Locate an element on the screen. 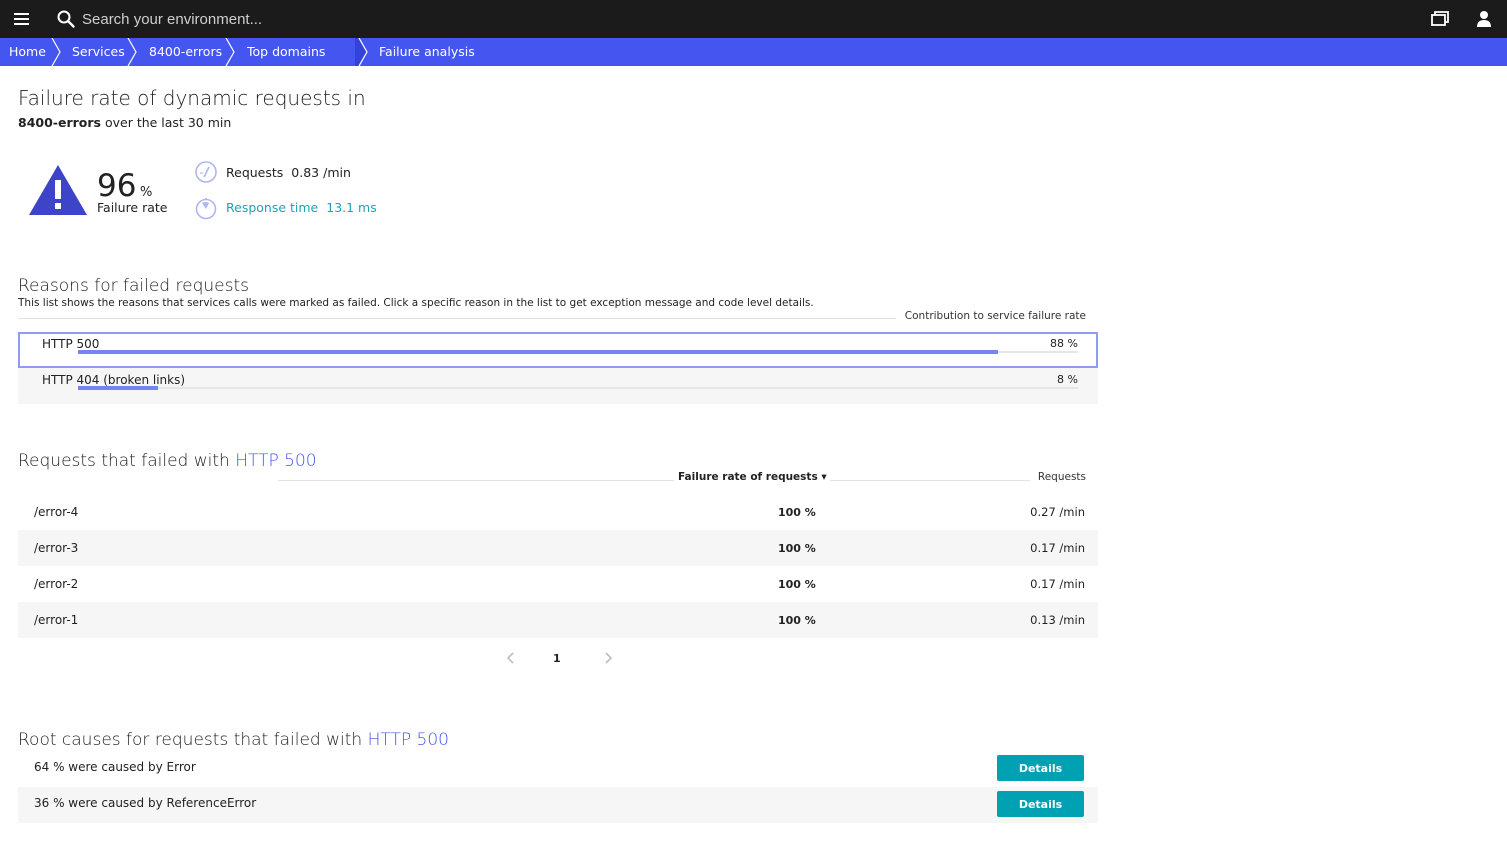 The image size is (1507, 848). requests-metric: Requests 0.83 /min is located at coordinates (288, 172).